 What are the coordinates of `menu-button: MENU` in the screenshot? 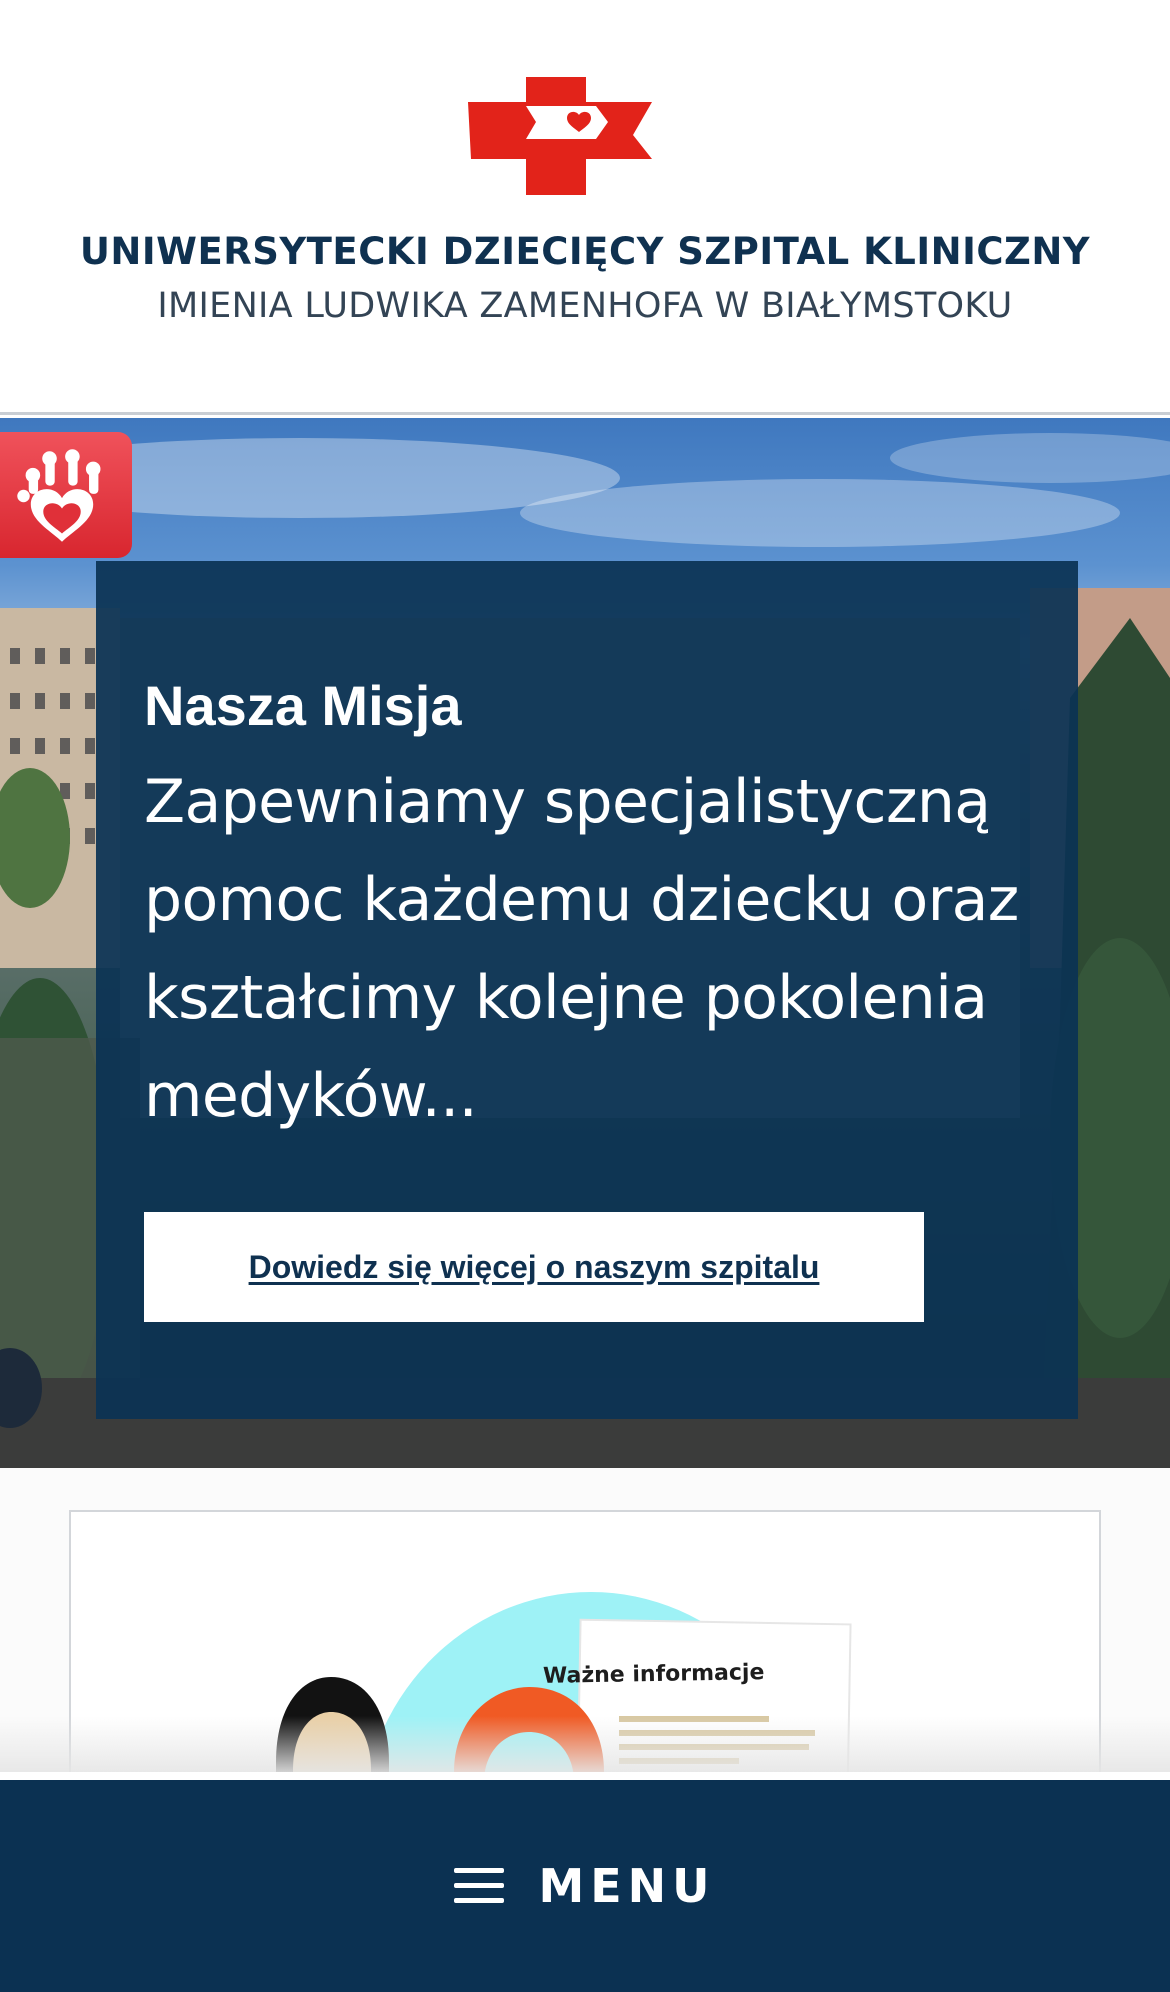 It's located at (585, 1886).